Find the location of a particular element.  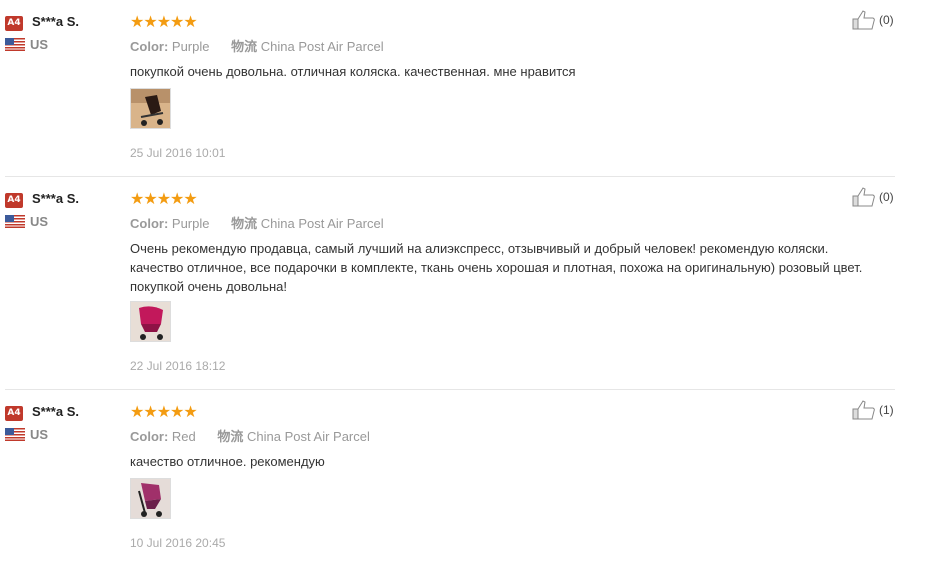

order-info: Color: Red 物流 China Post Air Parcel is located at coordinates (250, 435).